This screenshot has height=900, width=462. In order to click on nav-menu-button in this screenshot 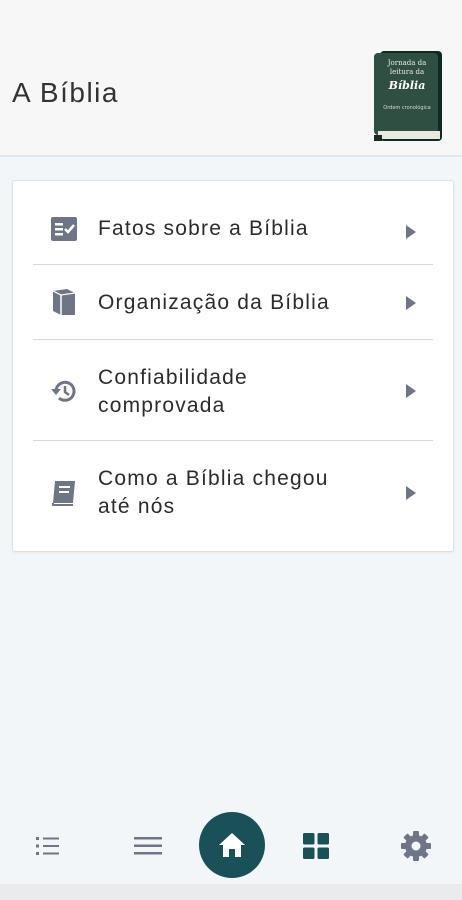, I will do `click(148, 846)`.